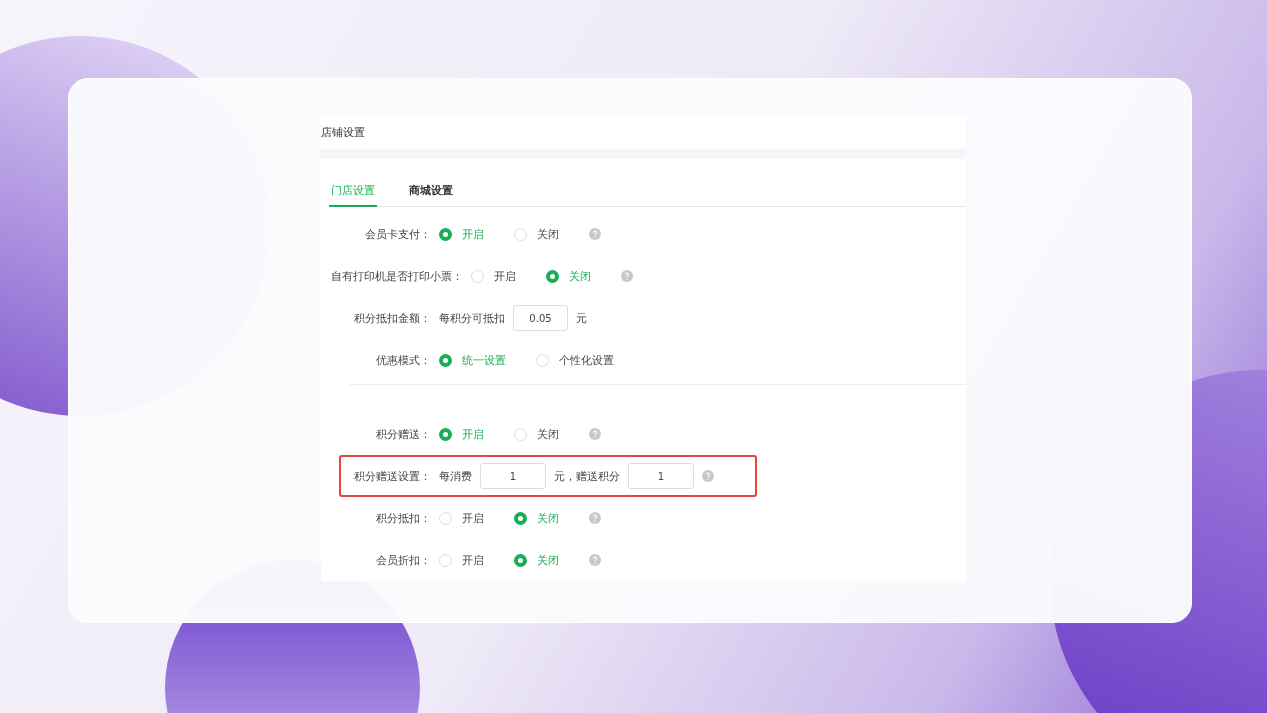 The height and width of the screenshot is (713, 1267). Describe the element at coordinates (392, 476) in the screenshot. I see `setting-label: 积分赠送设置：` at that location.